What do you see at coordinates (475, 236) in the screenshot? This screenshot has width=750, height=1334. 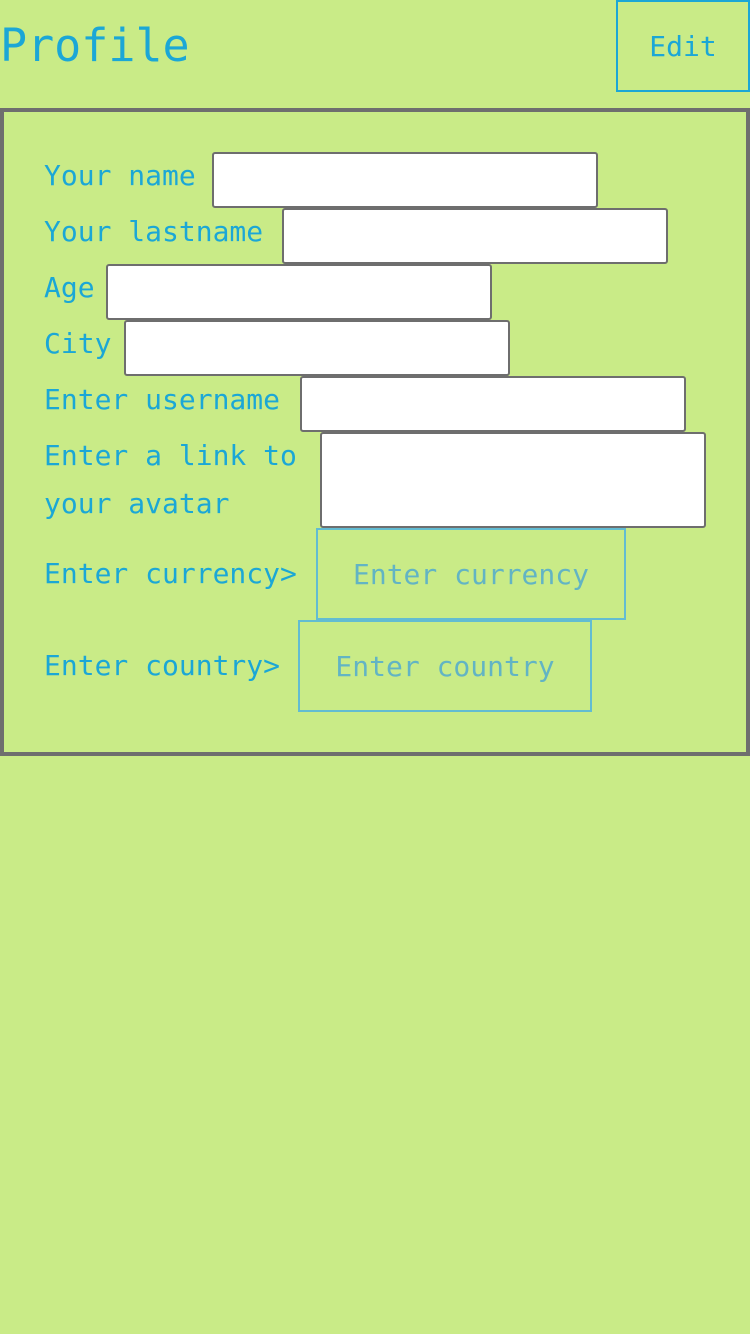 I see `lastname-input` at bounding box center [475, 236].